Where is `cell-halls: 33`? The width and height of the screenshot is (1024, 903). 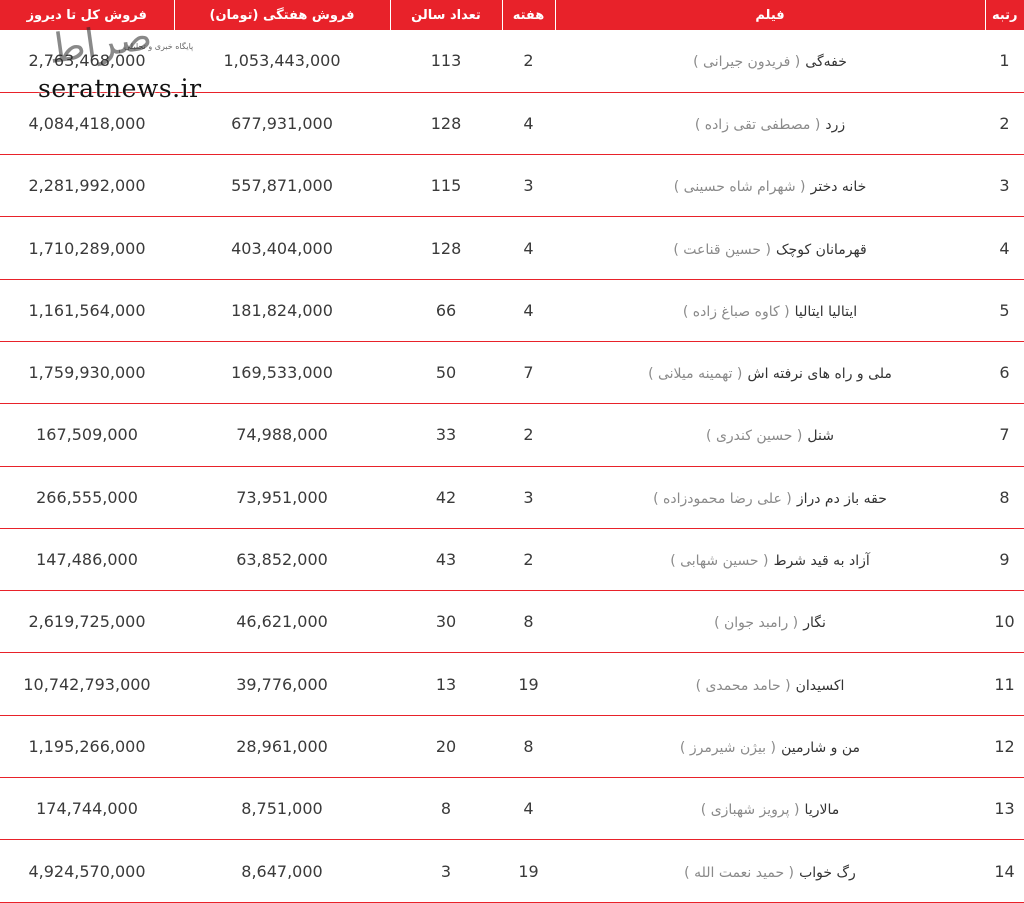 cell-halls: 33 is located at coordinates (446, 435).